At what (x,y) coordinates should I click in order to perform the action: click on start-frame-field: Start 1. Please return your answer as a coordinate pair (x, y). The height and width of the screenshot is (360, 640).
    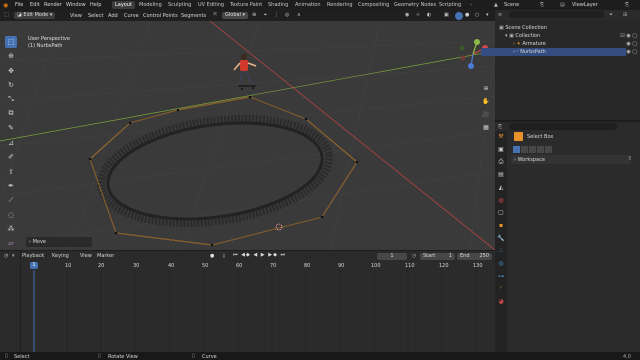
    Looking at the image, I should click on (437, 256).